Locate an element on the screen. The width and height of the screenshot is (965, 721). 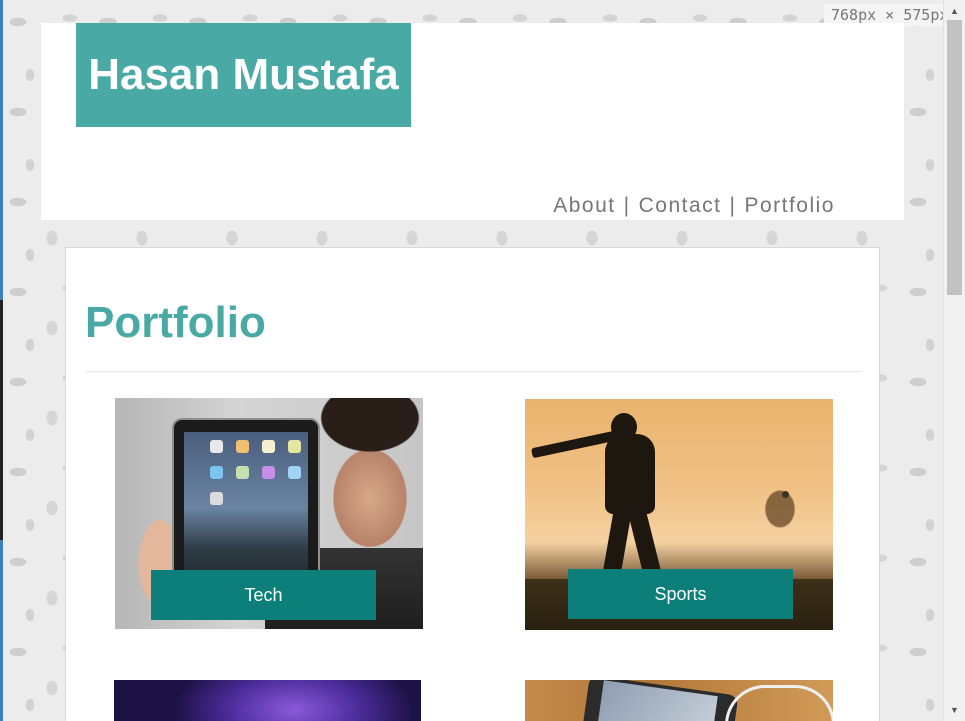
portfolio-tile-tech: Tech is located at coordinates (269, 513).